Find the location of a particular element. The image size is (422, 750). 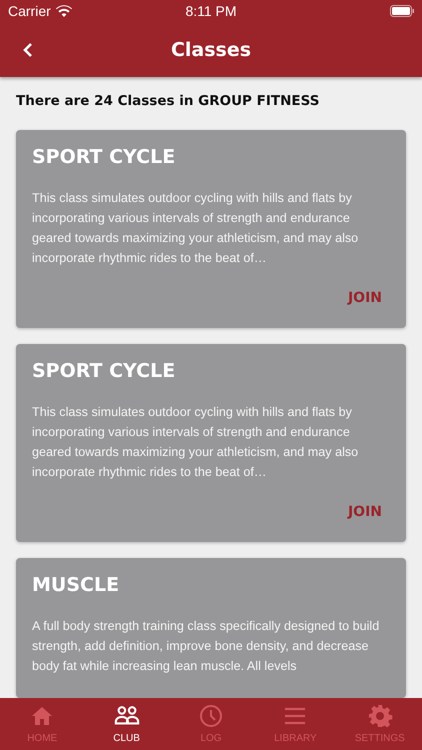

carrier-label: Carrier is located at coordinates (29, 11).